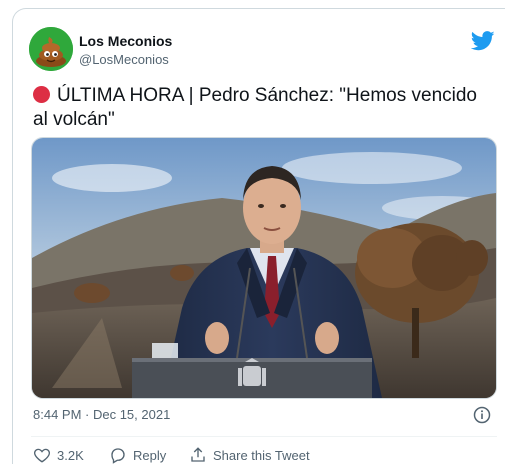  Describe the element at coordinates (70, 455) in the screenshot. I see `like-count: 3.2K` at that location.